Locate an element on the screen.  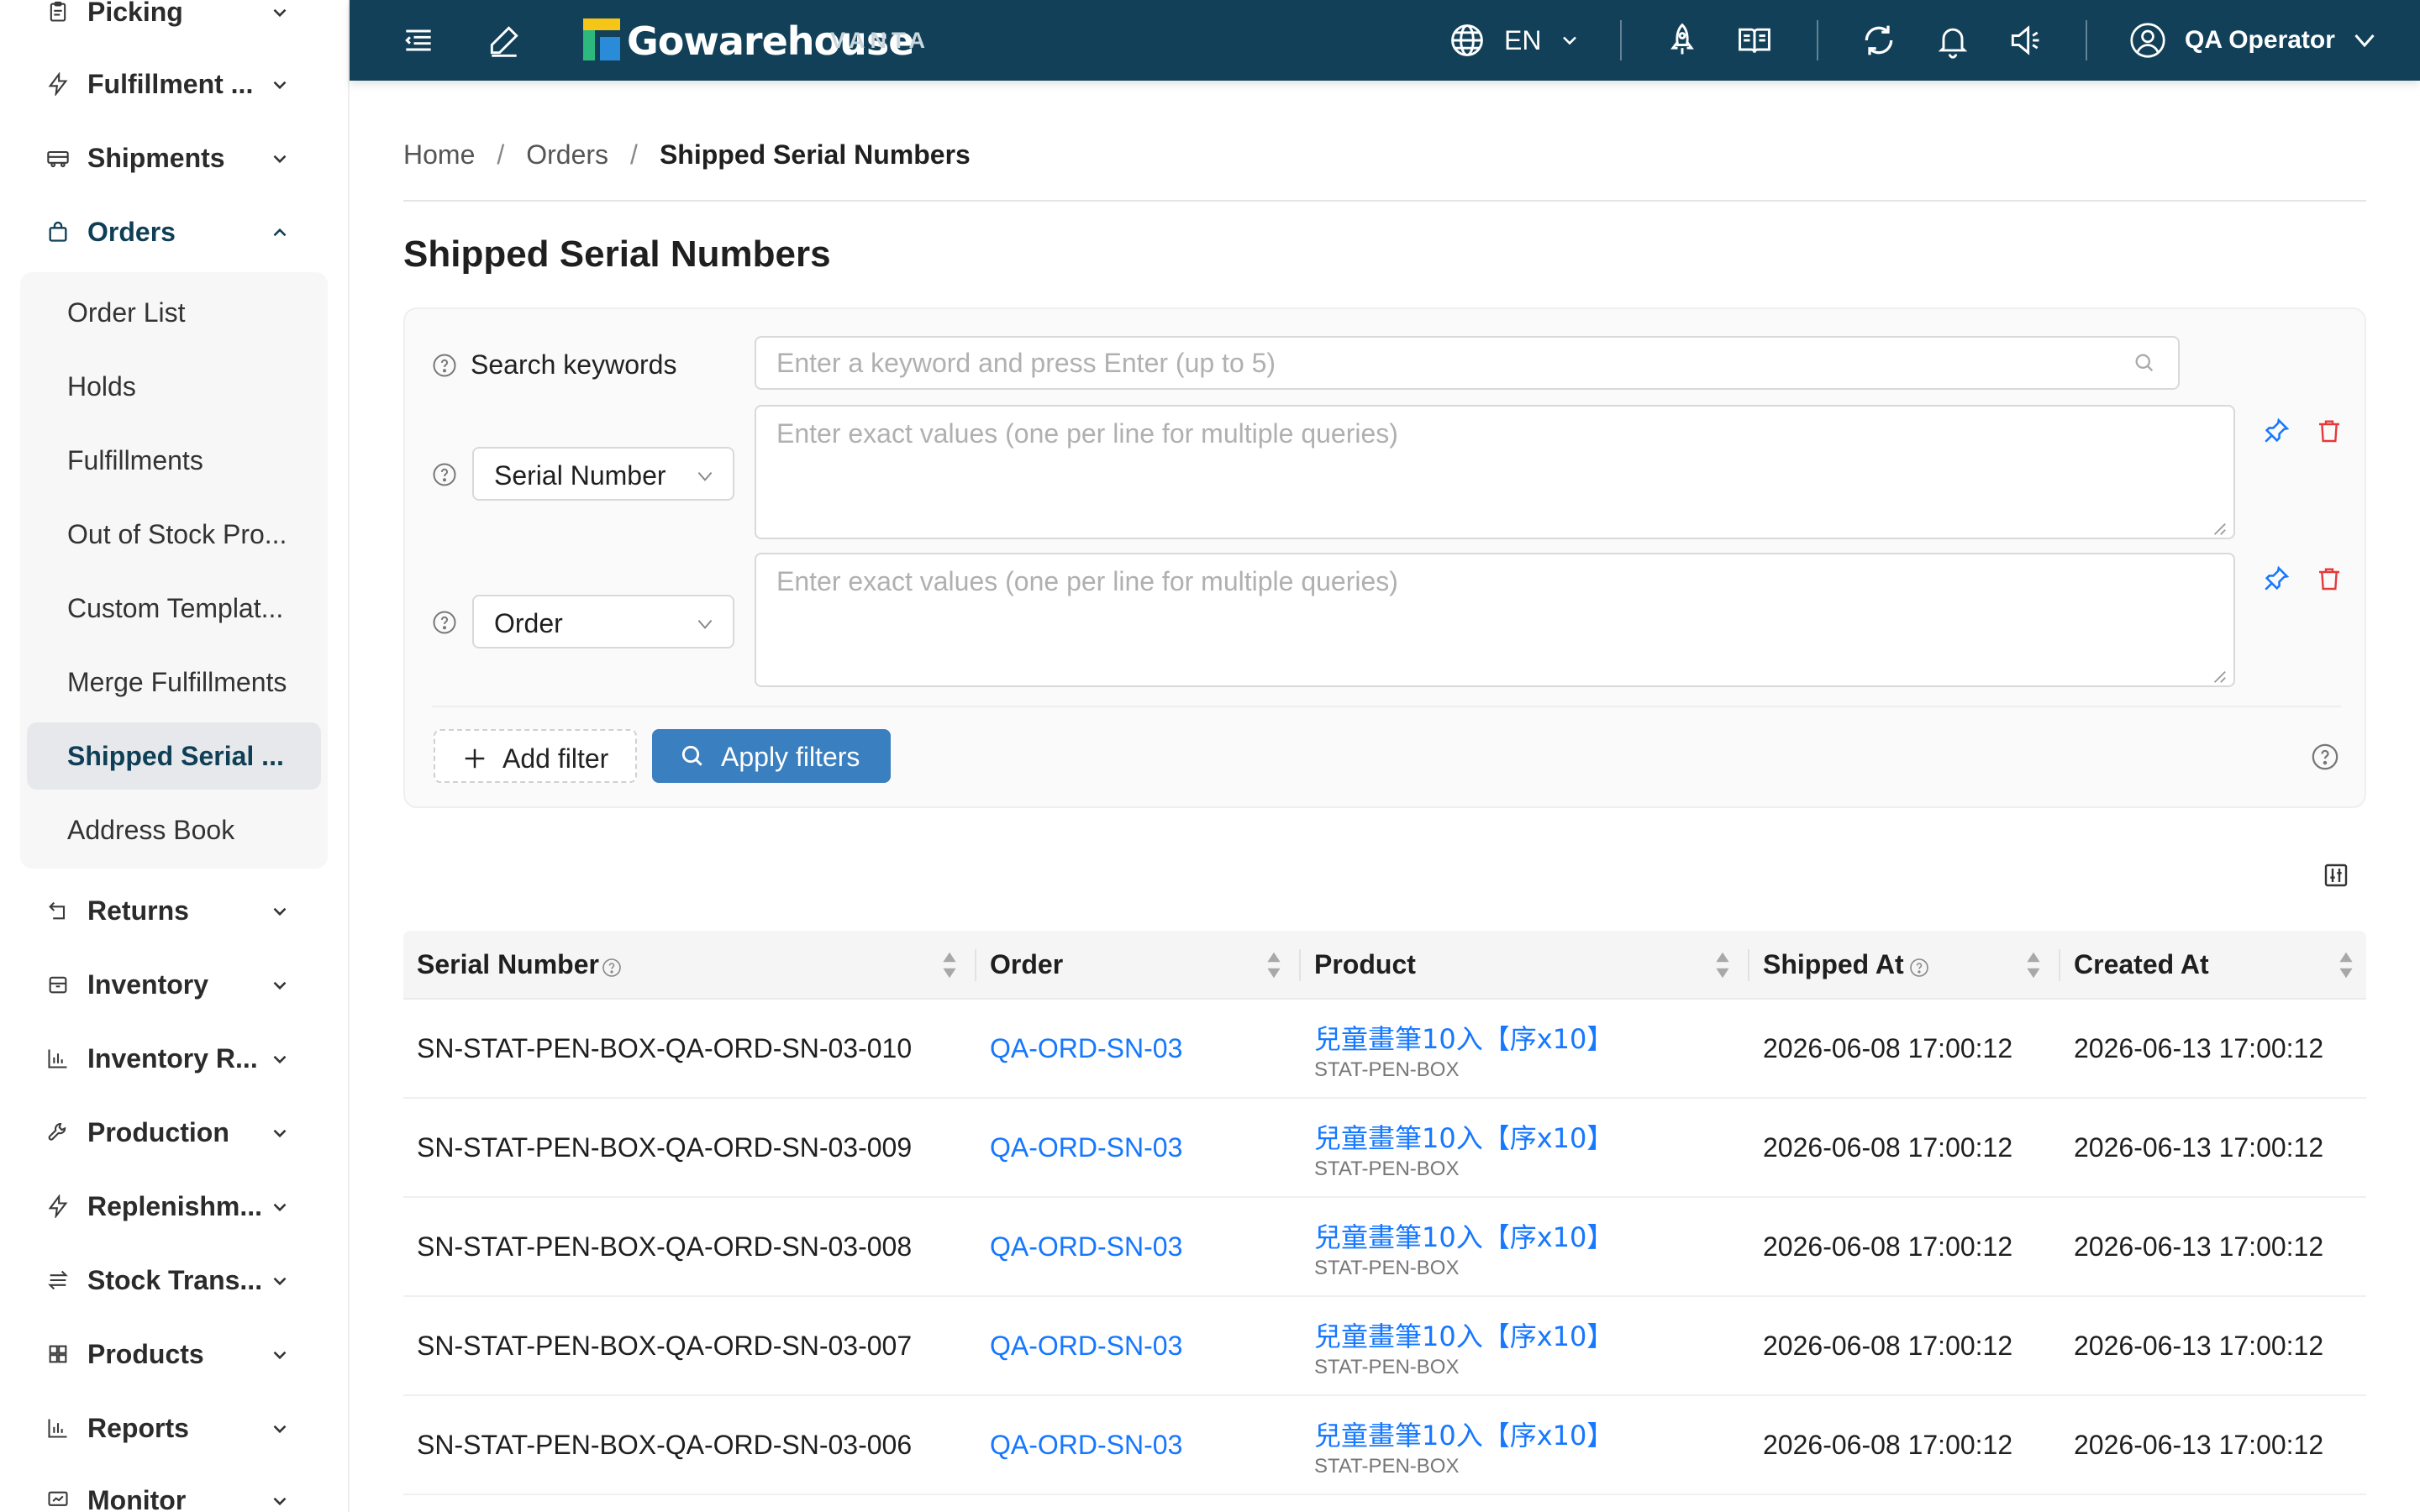
search-keywords-input is located at coordinates (1468, 363).